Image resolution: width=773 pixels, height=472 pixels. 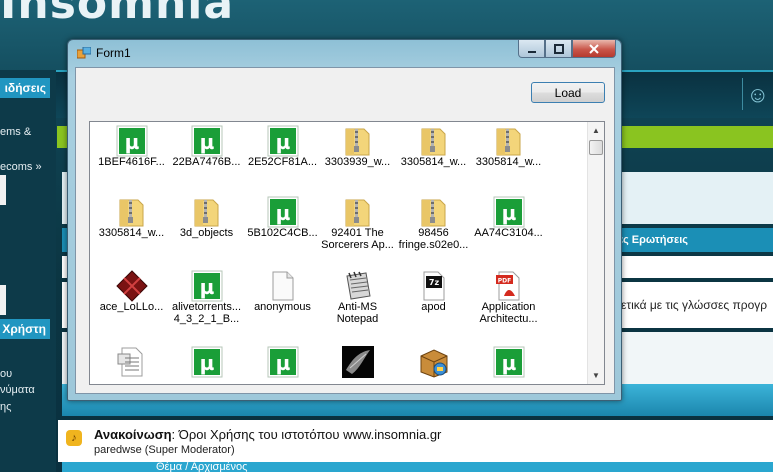 What do you see at coordinates (25, 88) in the screenshot?
I see `sidebar-news-button: ιδήσεις` at bounding box center [25, 88].